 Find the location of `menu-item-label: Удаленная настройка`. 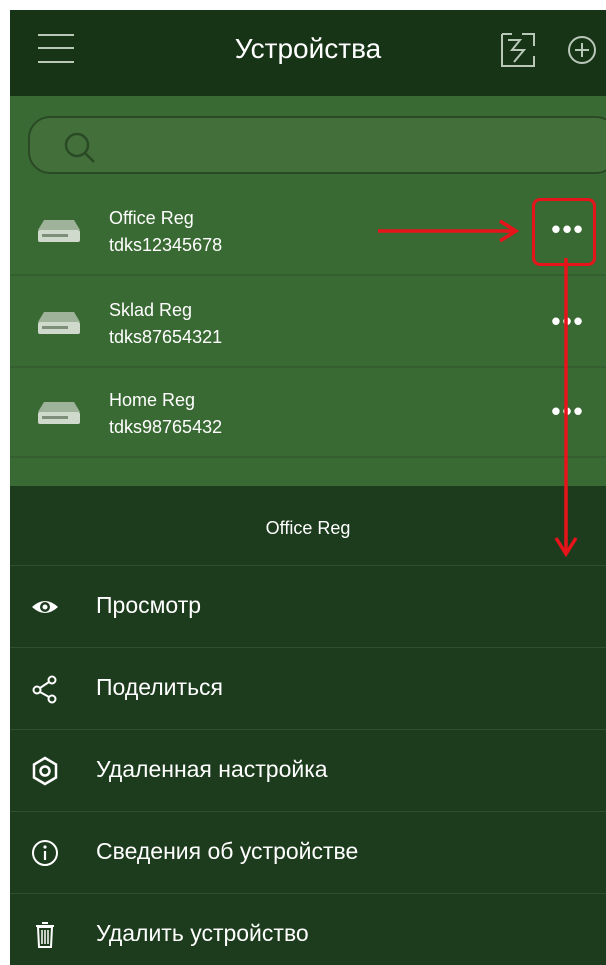

menu-item-label: Удаленная настройка is located at coordinates (212, 769).